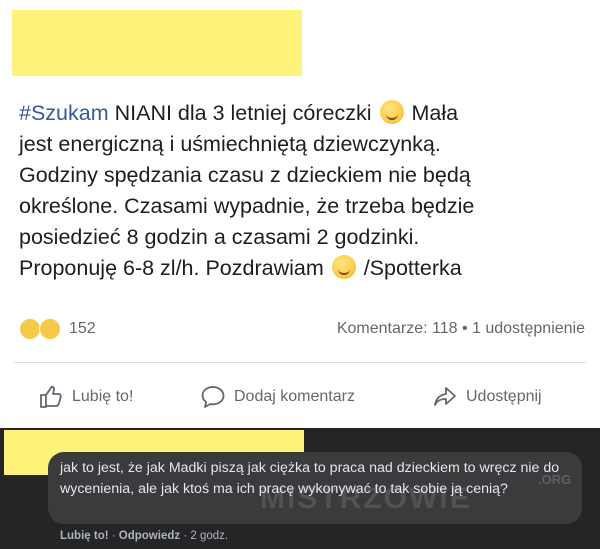  I want to click on post-actions-bar: Lubię to! Dodaj komentarz Udostępnij, so click(300, 397).